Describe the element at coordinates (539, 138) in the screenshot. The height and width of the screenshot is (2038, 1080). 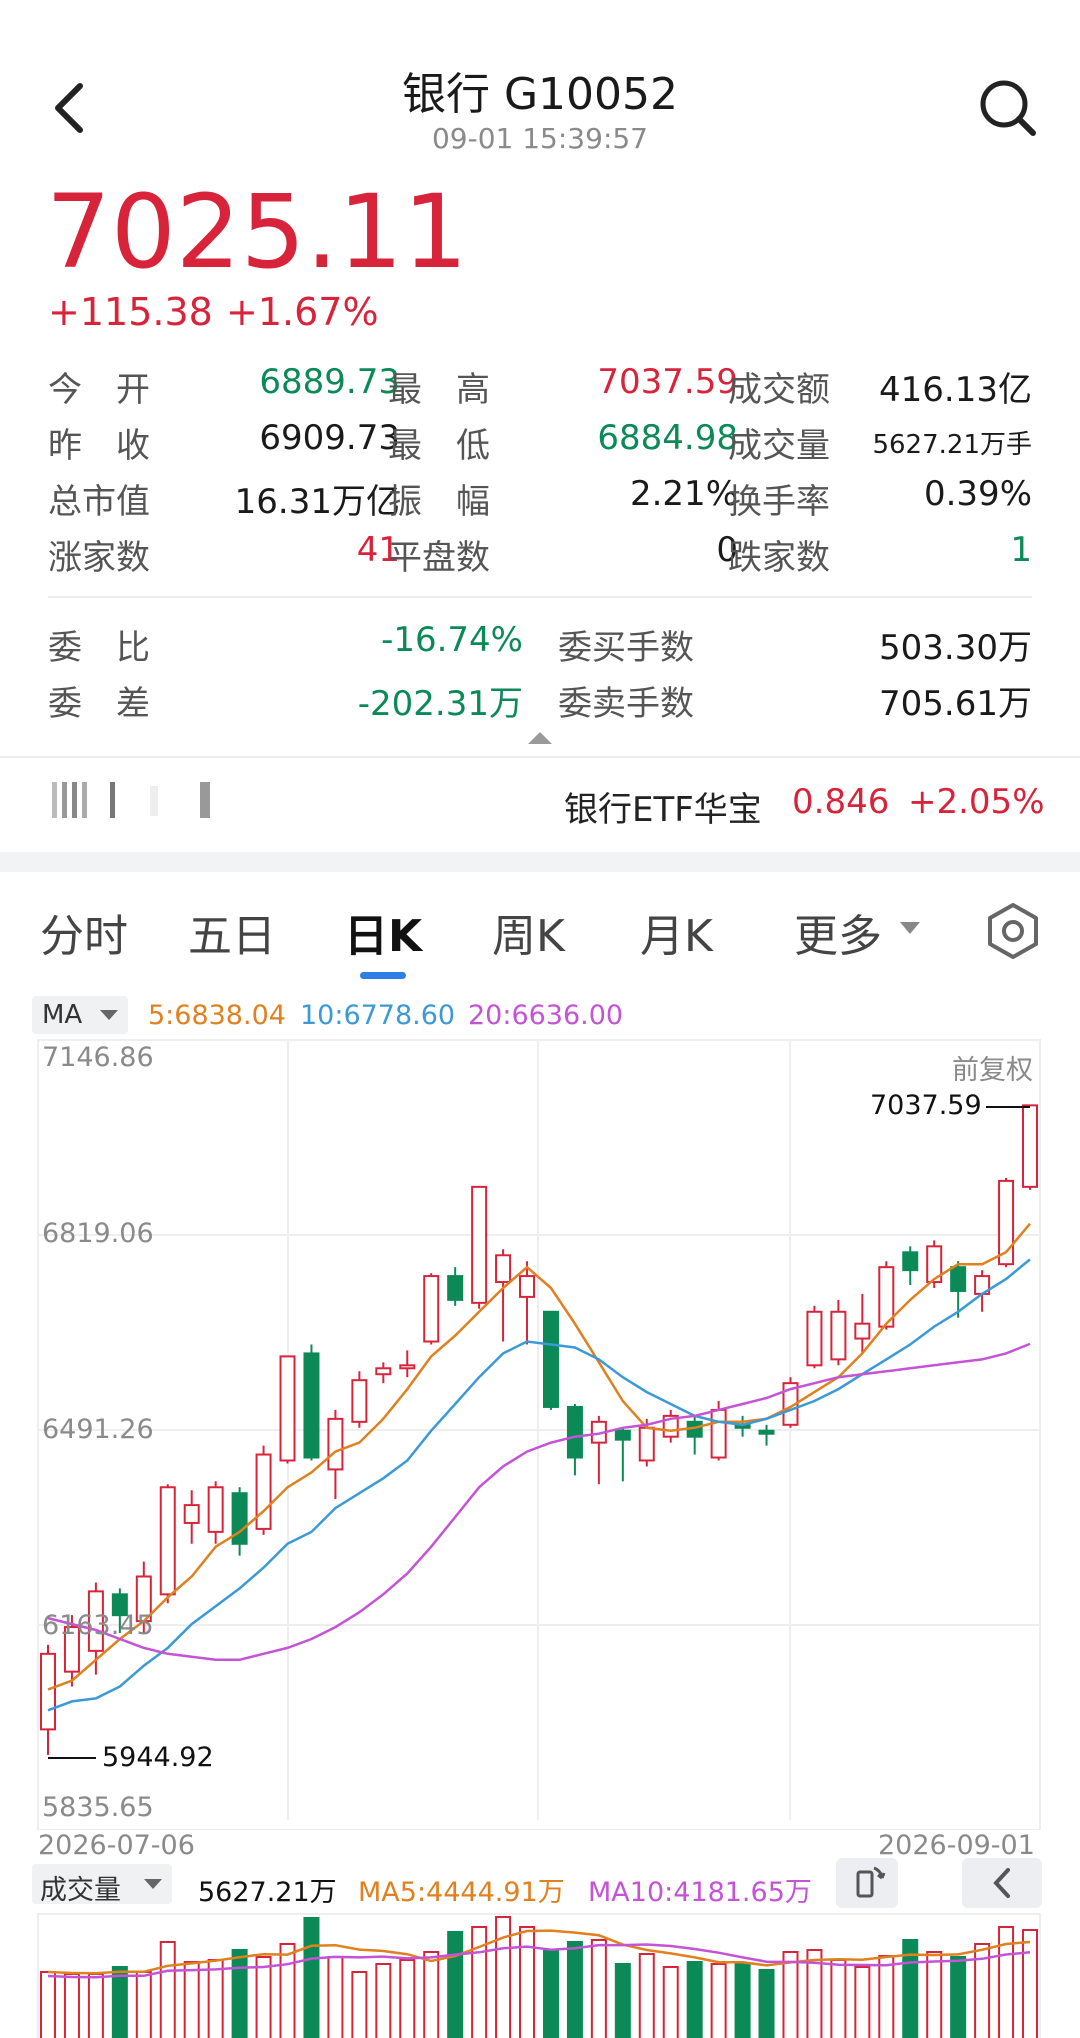
I see `update-time: 09-01 15:39:57` at that location.